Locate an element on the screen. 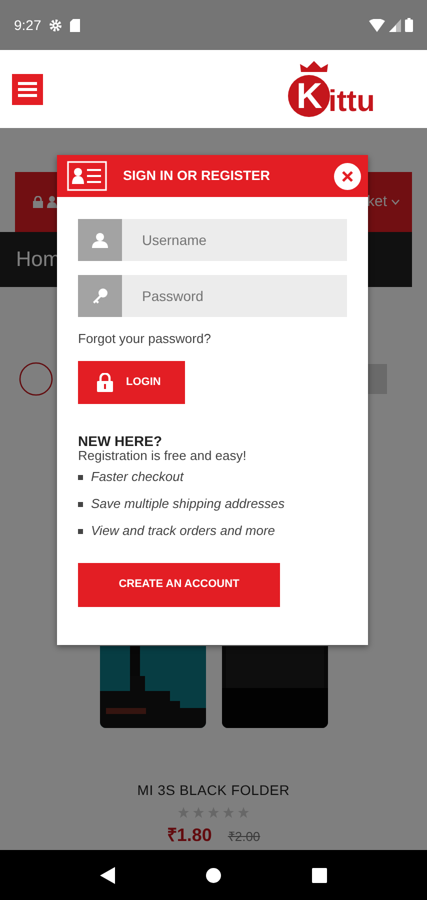  signal-icon is located at coordinates (395, 25).